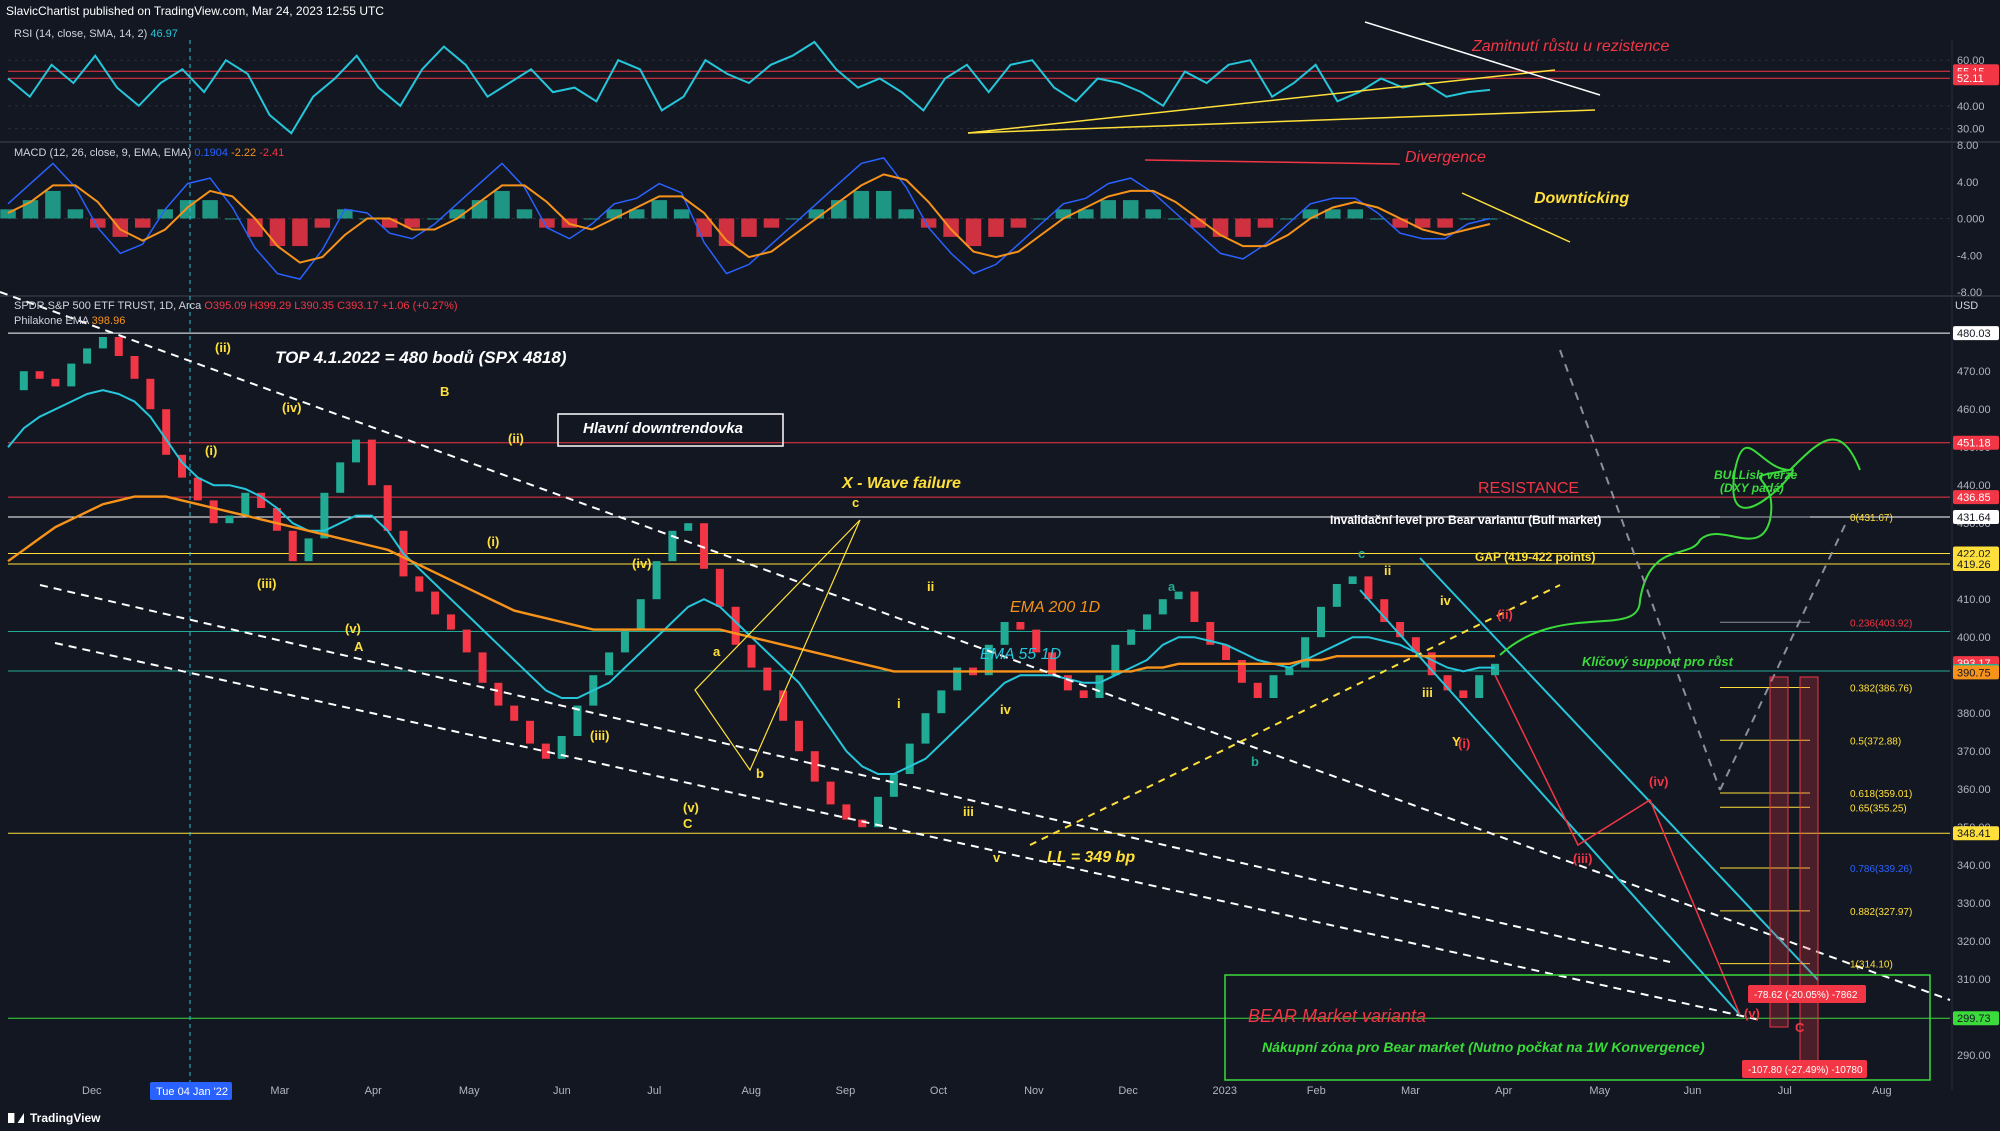 This screenshot has height=1131, width=2000. Describe the element at coordinates (272, 153) in the screenshot. I see `macd-value-3: -2.41` at that location.